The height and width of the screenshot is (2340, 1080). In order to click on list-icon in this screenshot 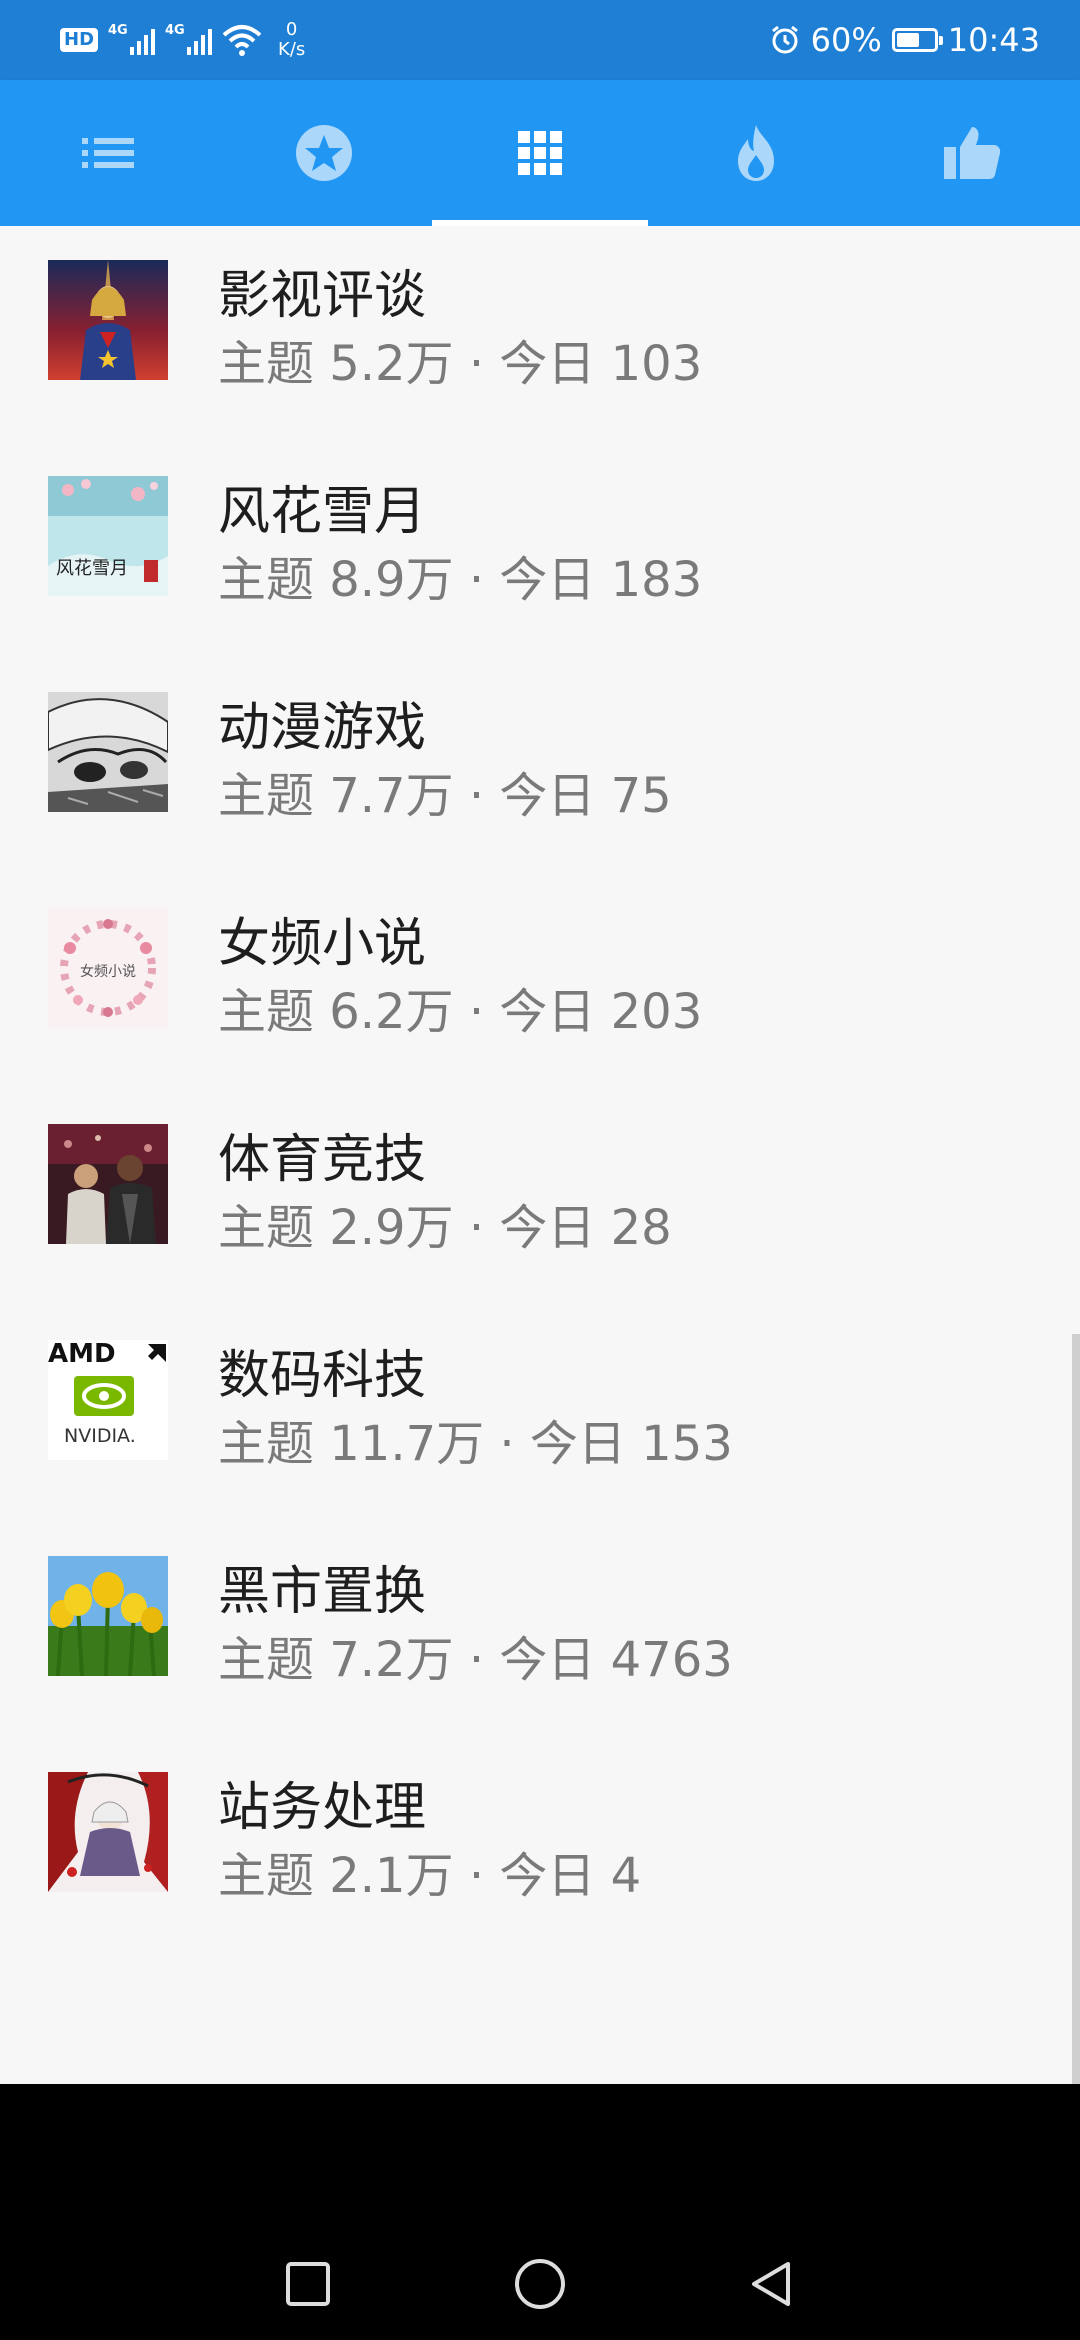, I will do `click(108, 153)`.